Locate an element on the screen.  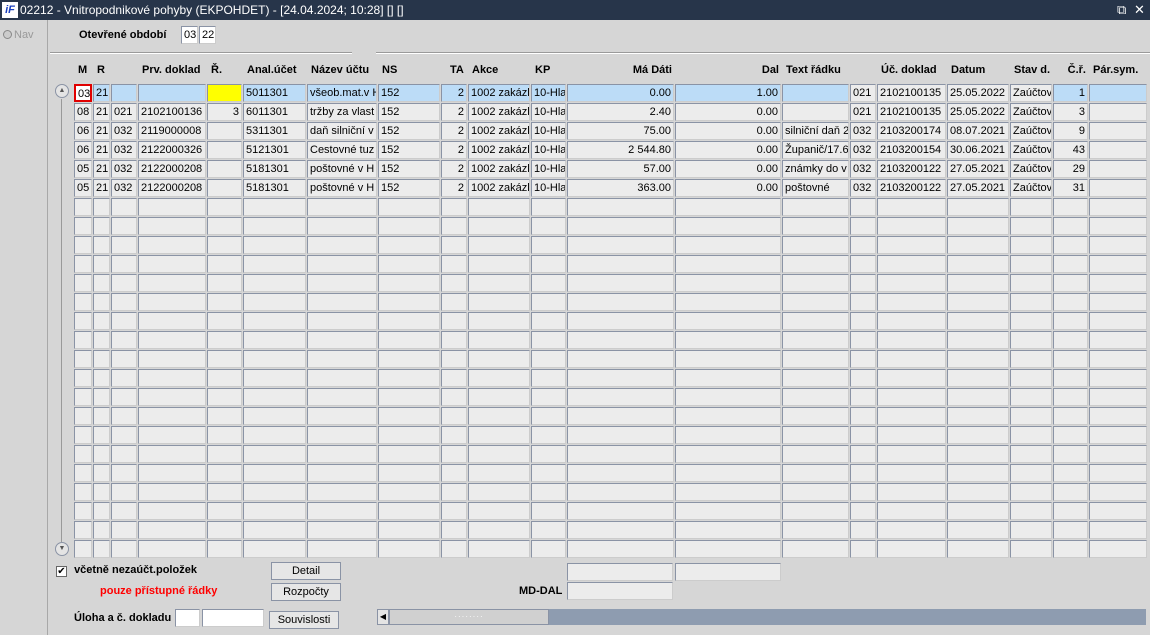
table-cell: všeob.mat.v H is located at coordinates (342, 93).